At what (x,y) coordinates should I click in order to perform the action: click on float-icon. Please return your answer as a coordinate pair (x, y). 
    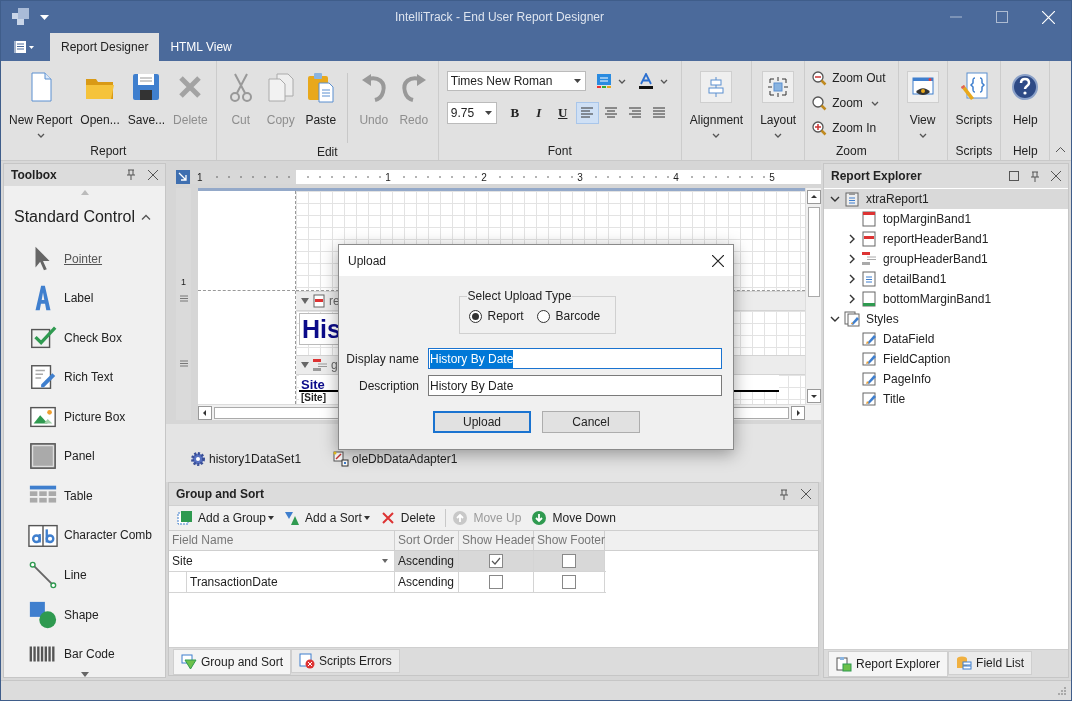
    Looking at the image, I should click on (1014, 176).